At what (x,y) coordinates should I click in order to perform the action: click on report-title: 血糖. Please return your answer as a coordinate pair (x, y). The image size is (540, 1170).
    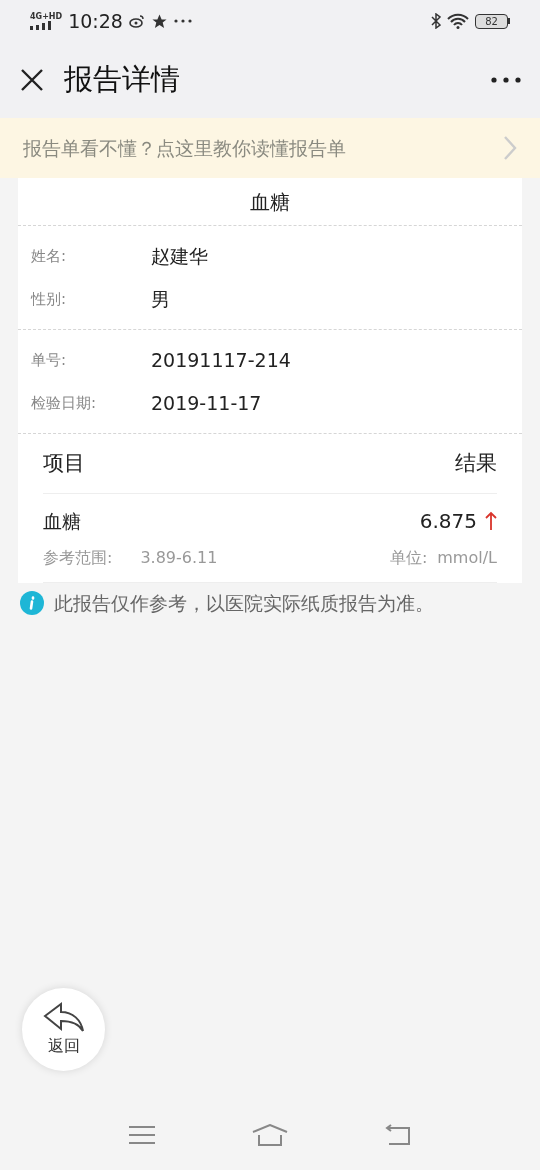
    Looking at the image, I should click on (270, 202).